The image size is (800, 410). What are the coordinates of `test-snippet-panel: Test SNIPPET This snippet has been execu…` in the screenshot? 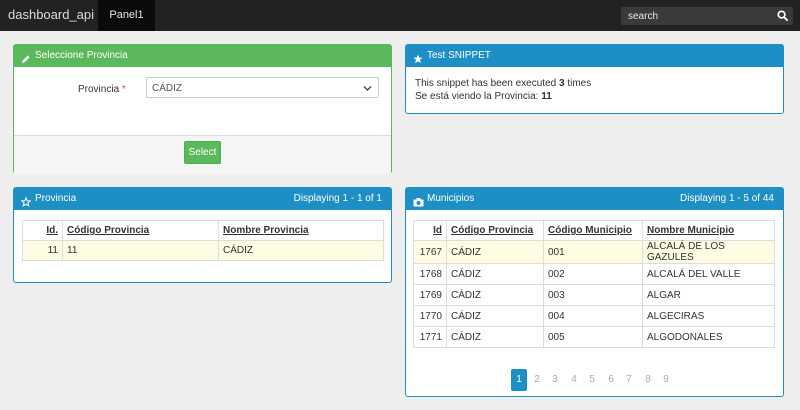 It's located at (594, 79).